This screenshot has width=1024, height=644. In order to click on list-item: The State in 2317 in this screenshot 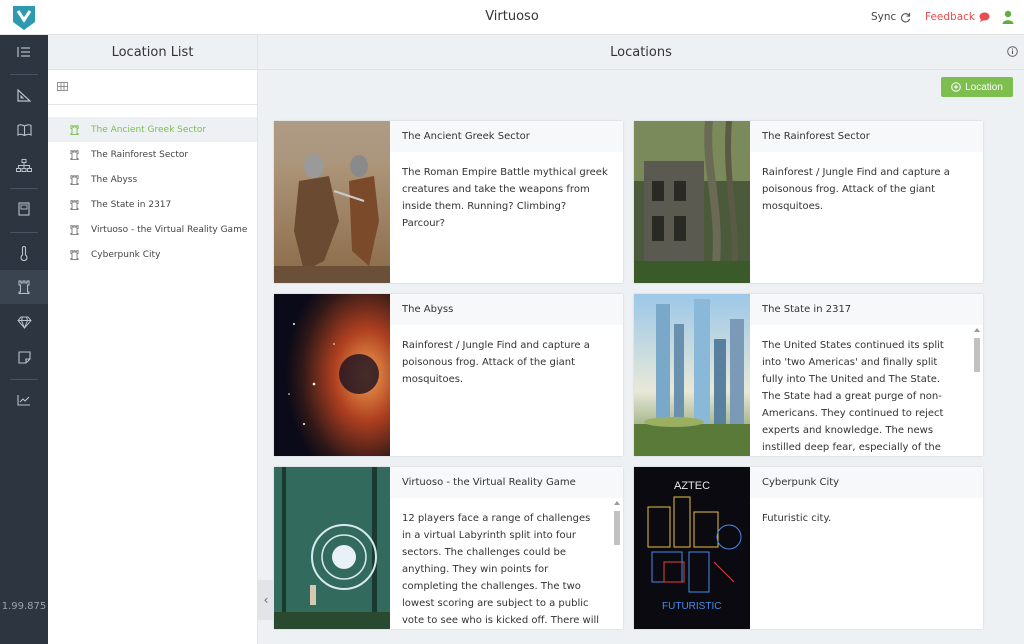, I will do `click(152, 204)`.